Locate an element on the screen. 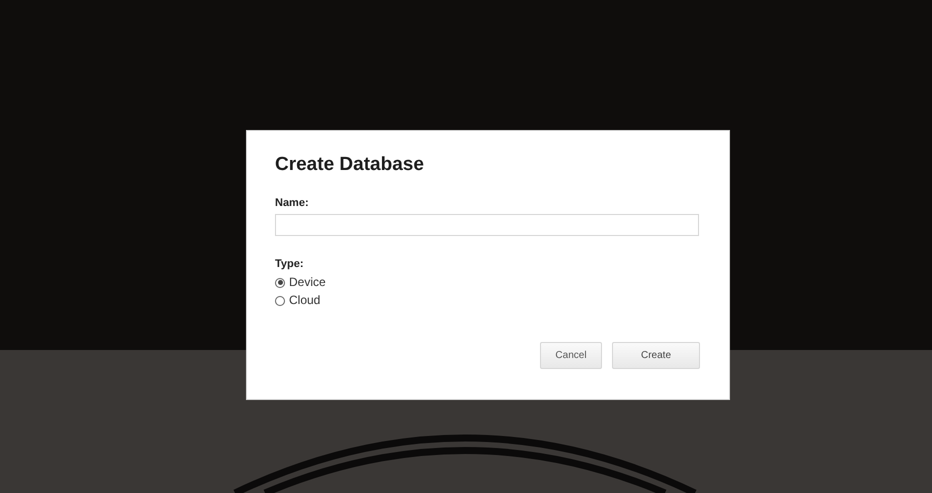  field-label: Name: is located at coordinates (292, 203).